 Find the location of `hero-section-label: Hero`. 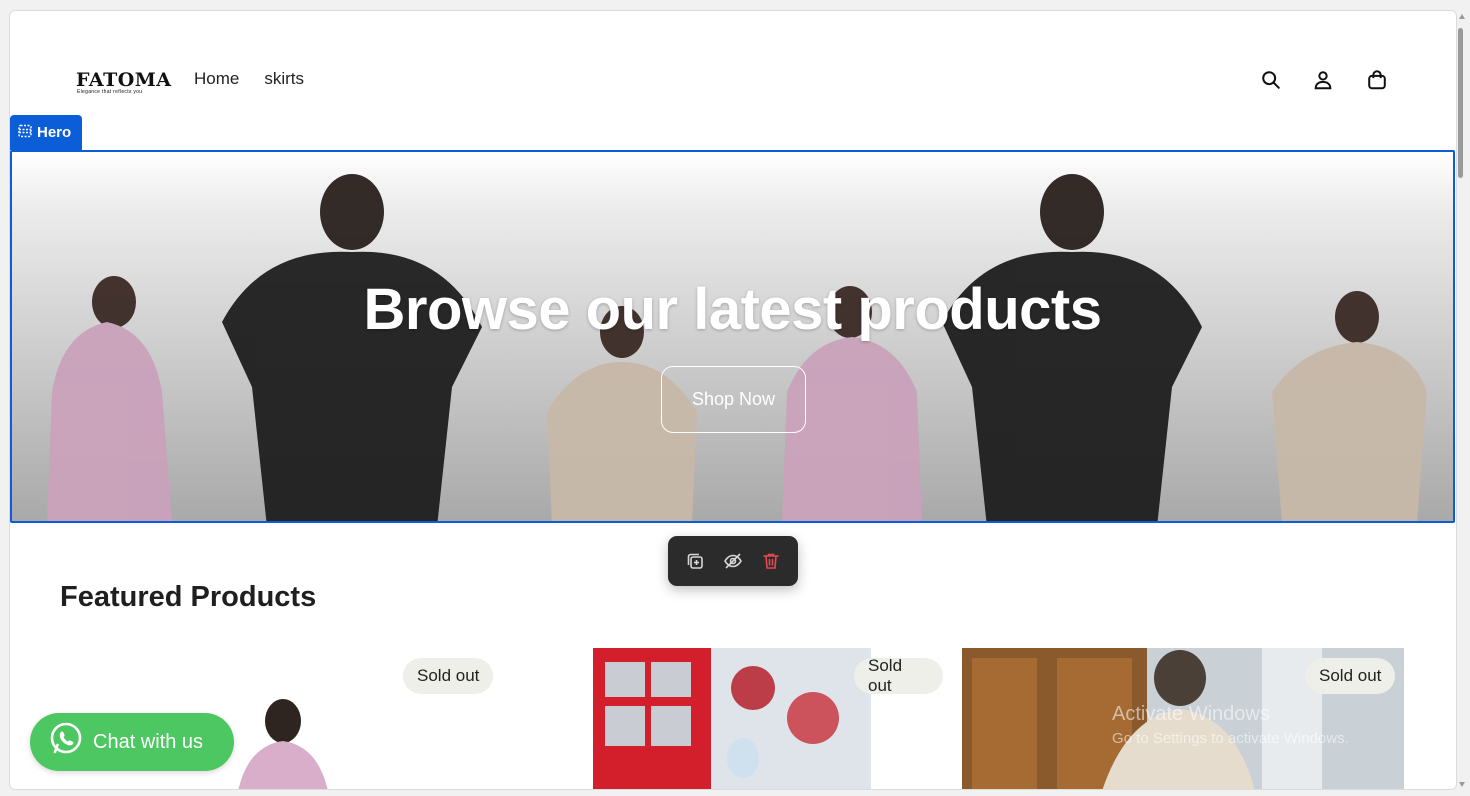

hero-section-label: Hero is located at coordinates (54, 132).